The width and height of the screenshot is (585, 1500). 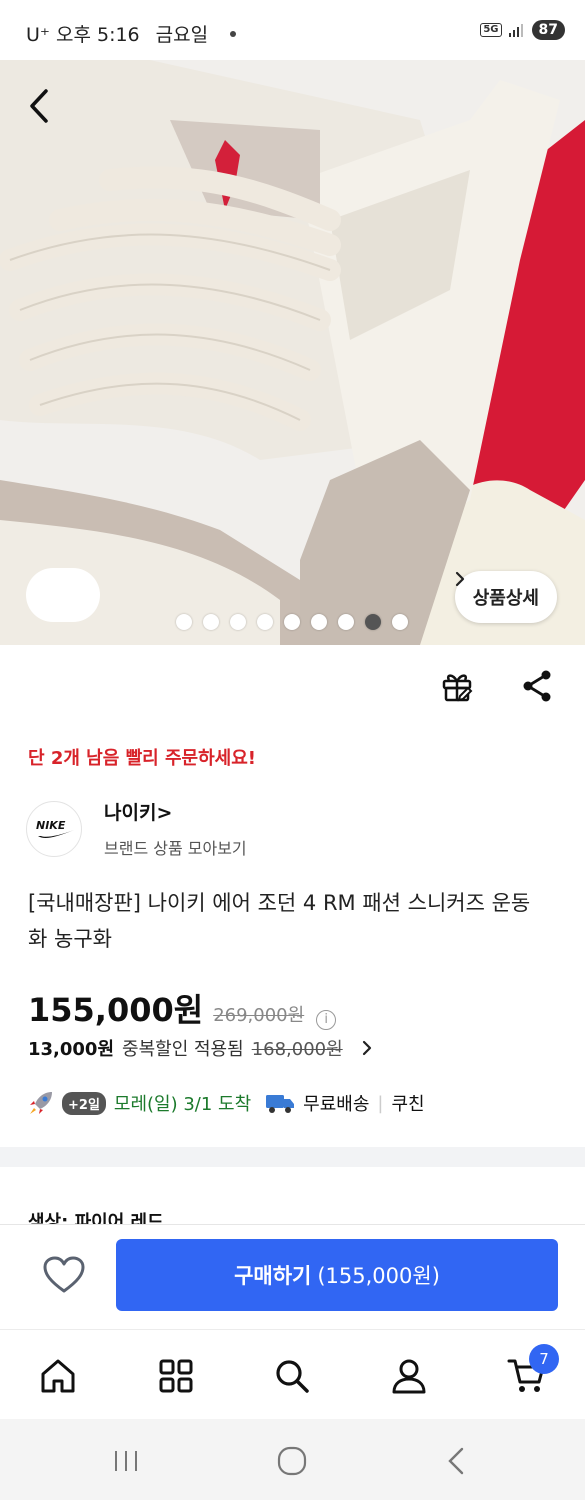 What do you see at coordinates (297, 1049) in the screenshot?
I see `discount-old-price: 168,000원` at bounding box center [297, 1049].